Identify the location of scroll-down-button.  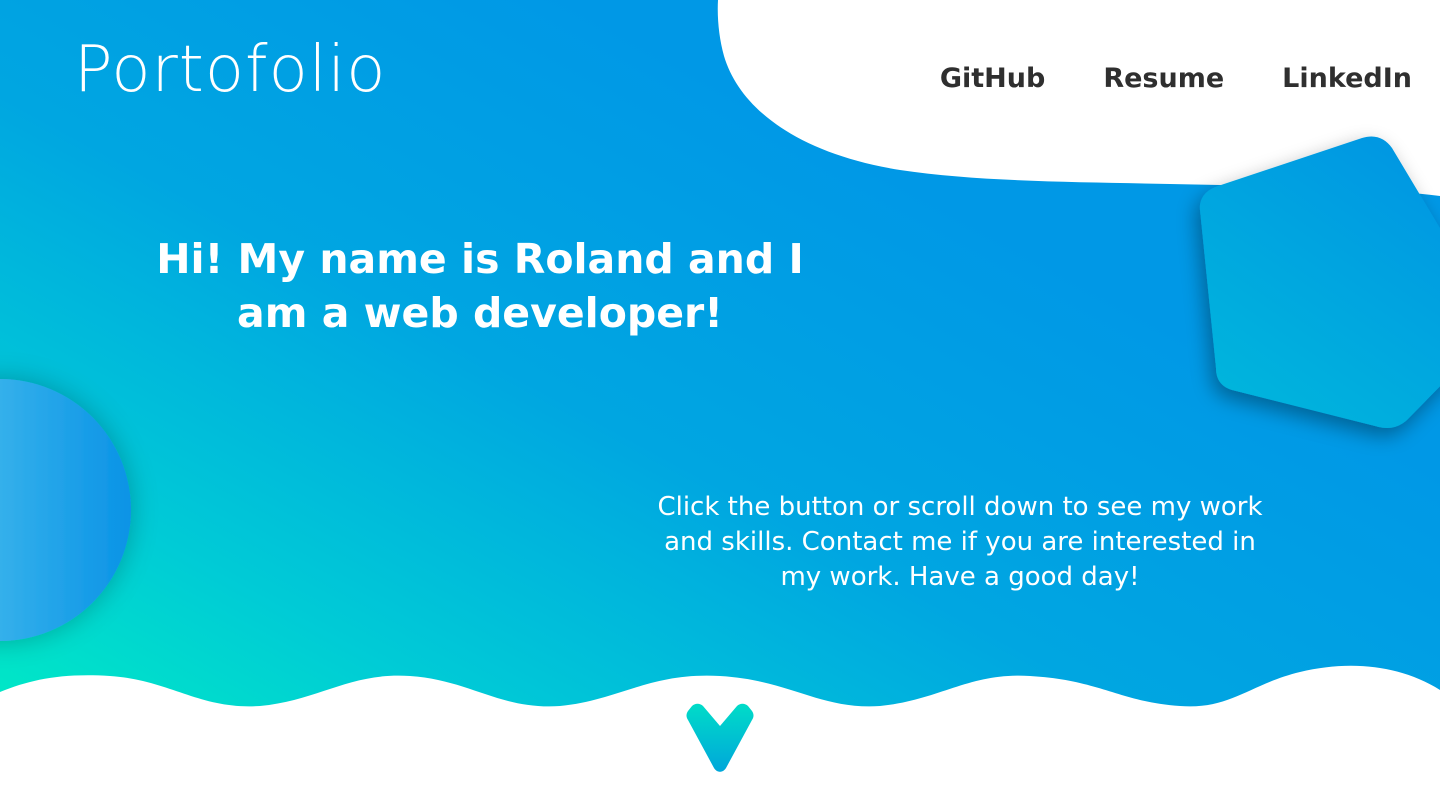
(720, 738).